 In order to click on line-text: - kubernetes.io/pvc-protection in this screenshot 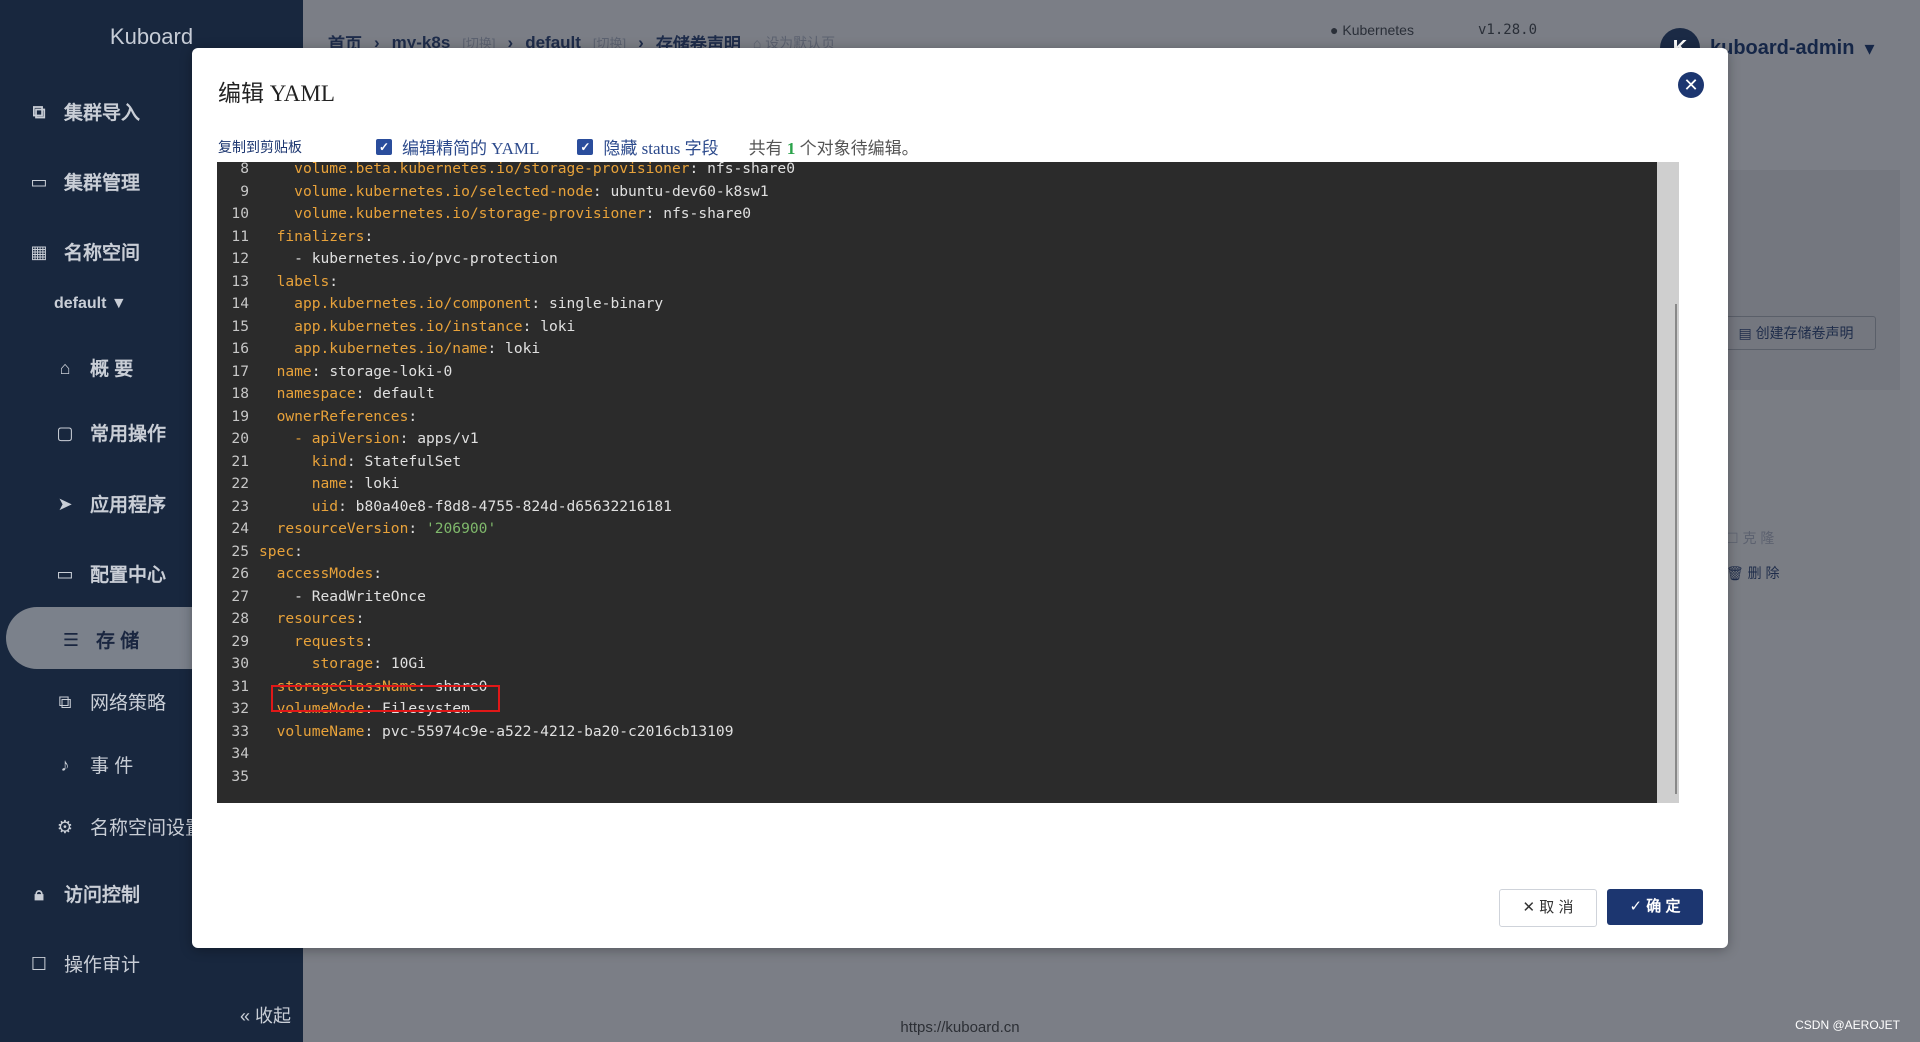, I will do `click(408, 259)`.